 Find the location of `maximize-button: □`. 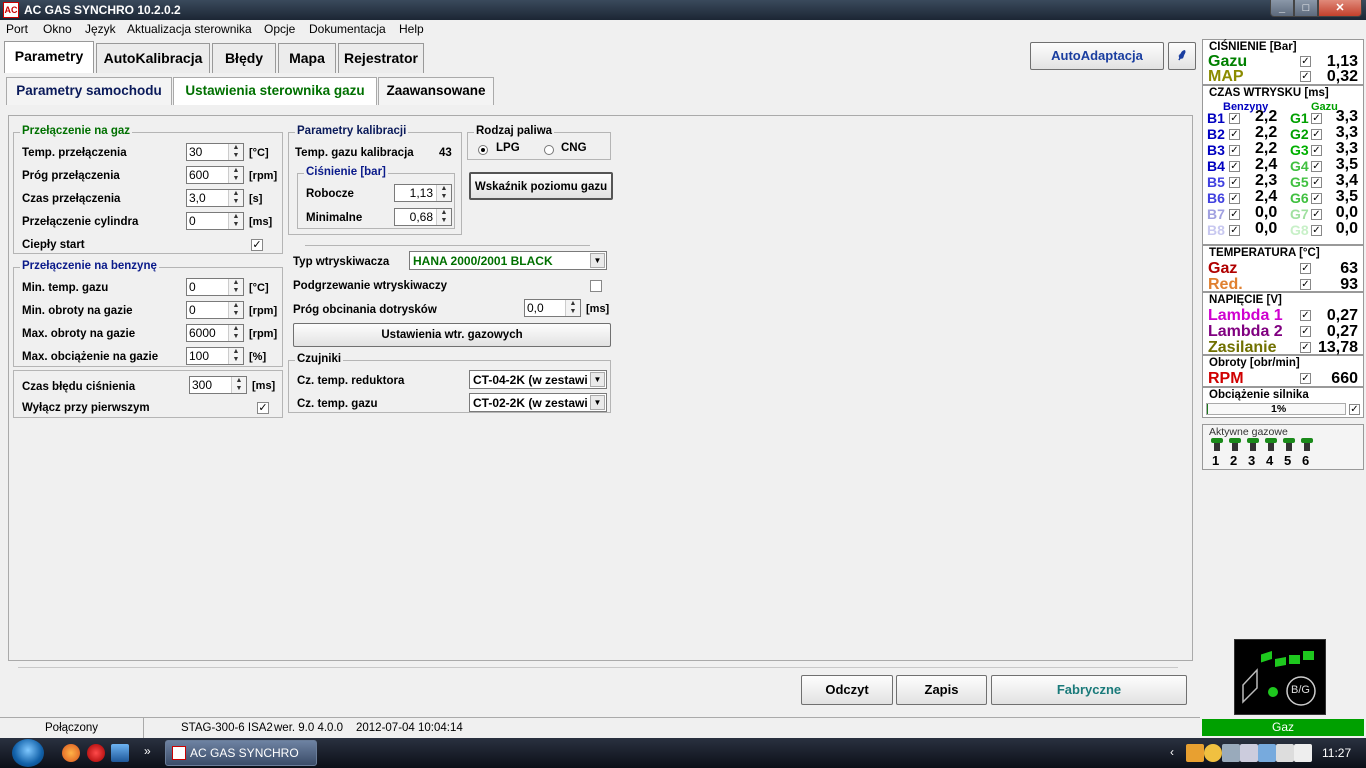

maximize-button: □ is located at coordinates (1306, 8).